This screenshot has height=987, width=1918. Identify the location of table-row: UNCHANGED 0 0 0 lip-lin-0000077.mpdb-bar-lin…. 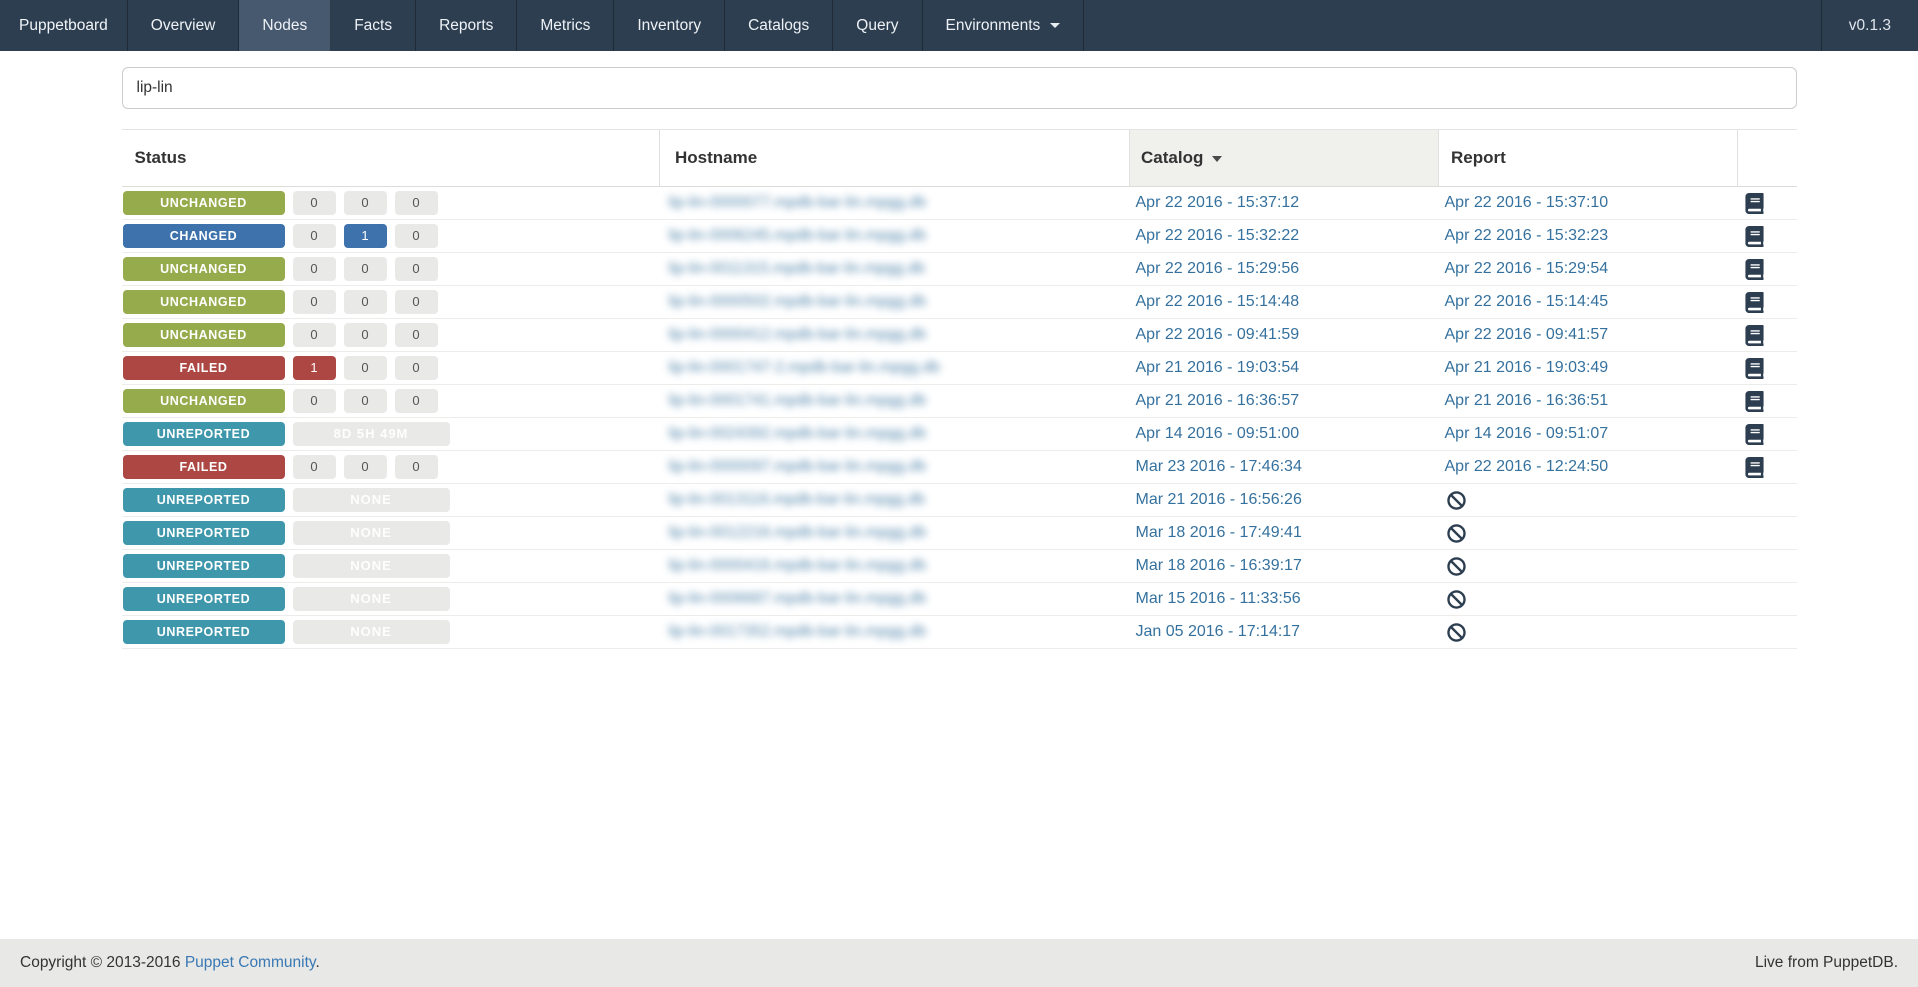
(959, 203).